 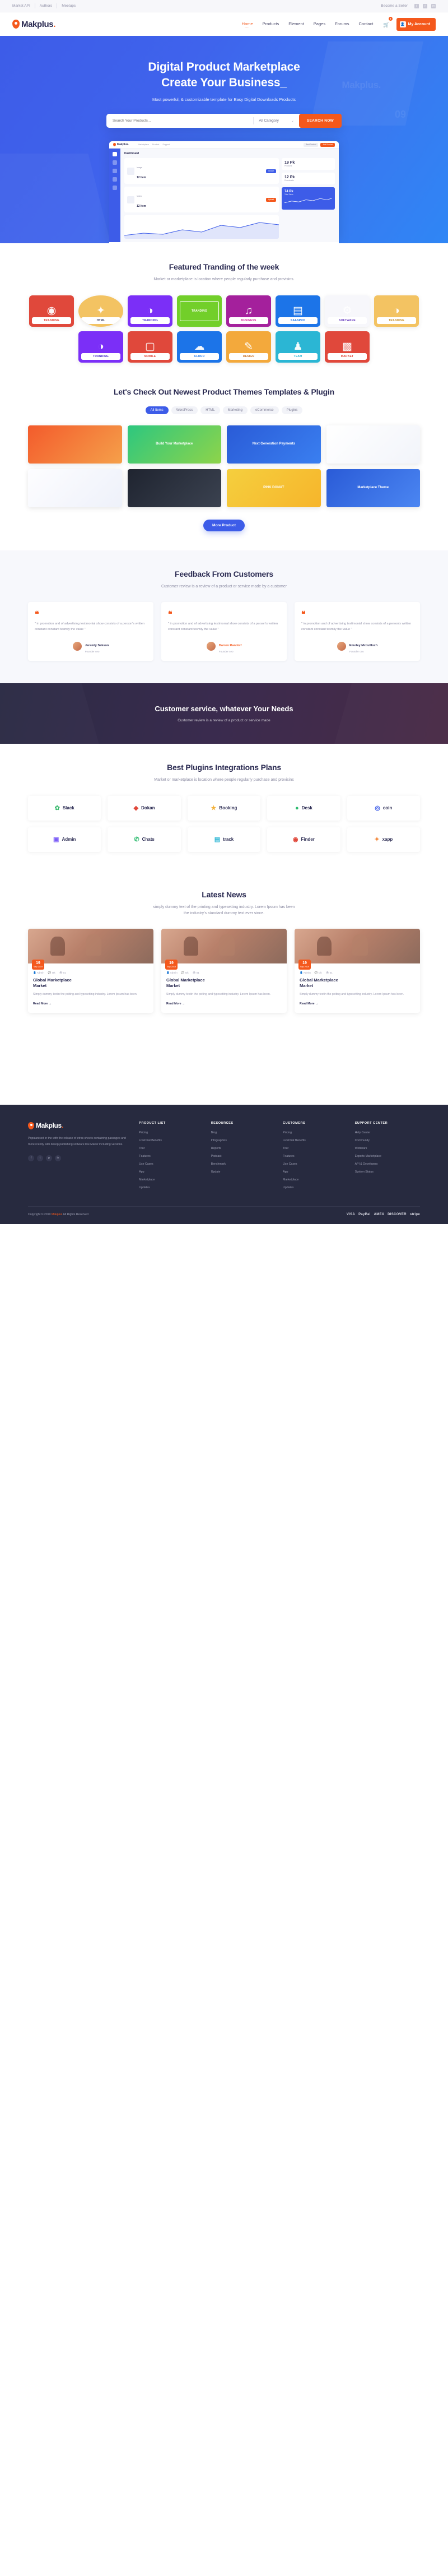 What do you see at coordinates (249, 347) in the screenshot?
I see `trending-card: ✎ DESIGN` at bounding box center [249, 347].